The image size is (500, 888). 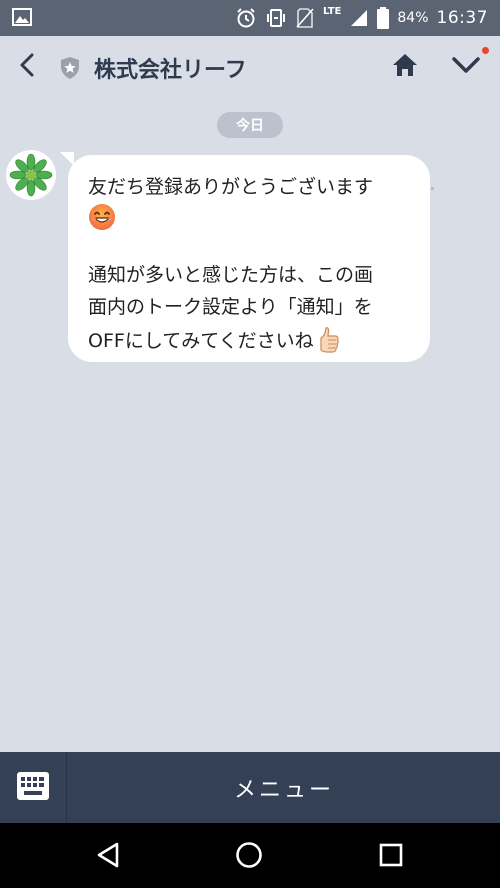 I want to click on back-button, so click(x=27, y=67).